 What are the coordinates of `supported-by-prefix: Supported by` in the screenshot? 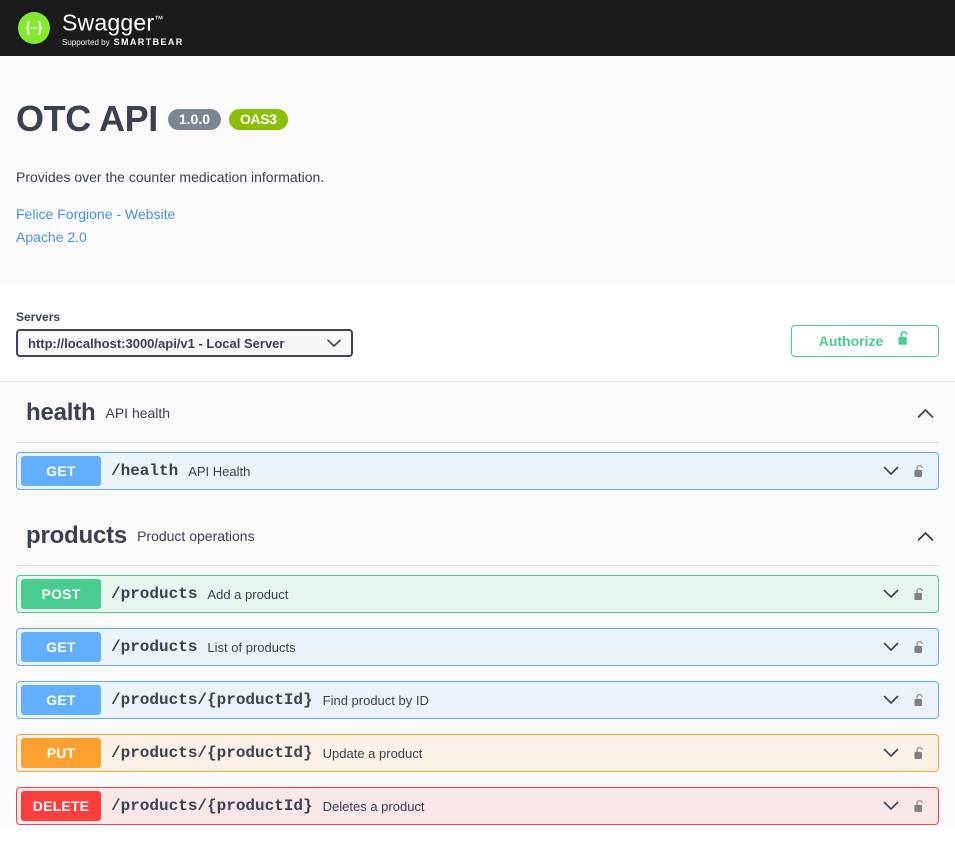 It's located at (86, 42).